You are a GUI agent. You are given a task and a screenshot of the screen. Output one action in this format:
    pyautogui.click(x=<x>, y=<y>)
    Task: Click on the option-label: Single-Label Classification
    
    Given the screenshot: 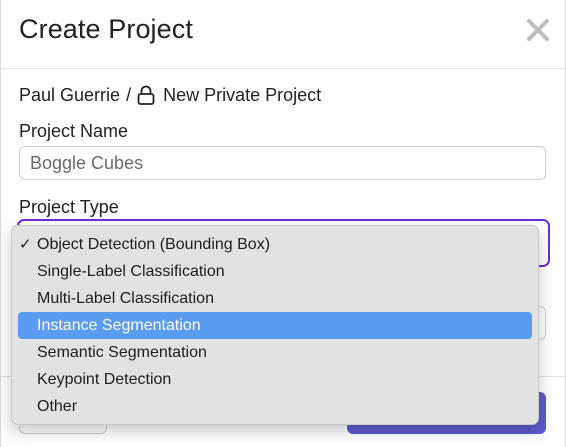 What is the action you would take?
    pyautogui.click(x=131, y=271)
    